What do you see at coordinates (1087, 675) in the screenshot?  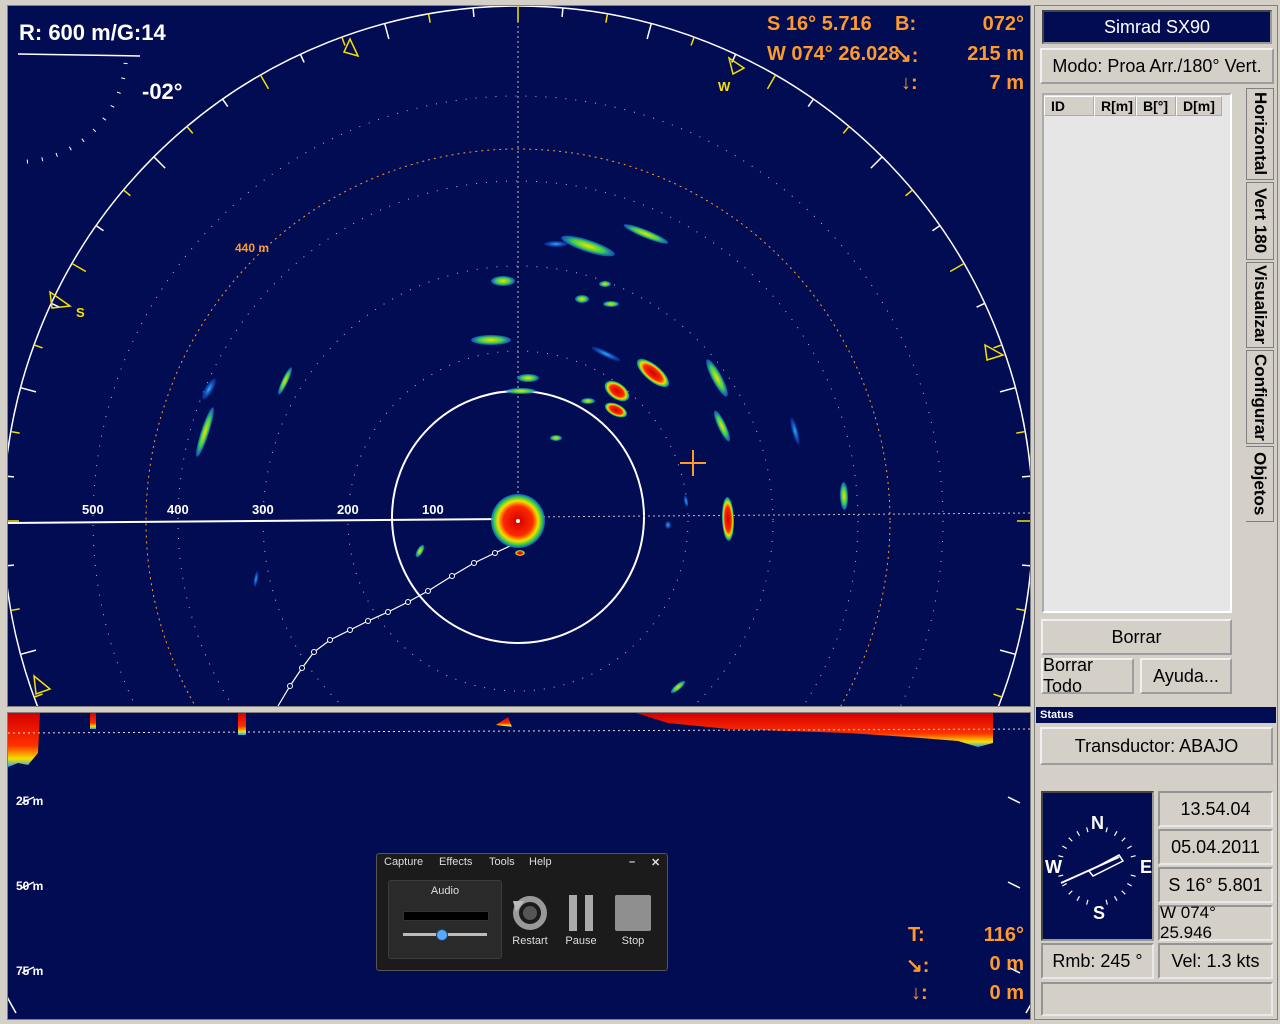 I see `borrar-todo-button: Borrar Todo` at bounding box center [1087, 675].